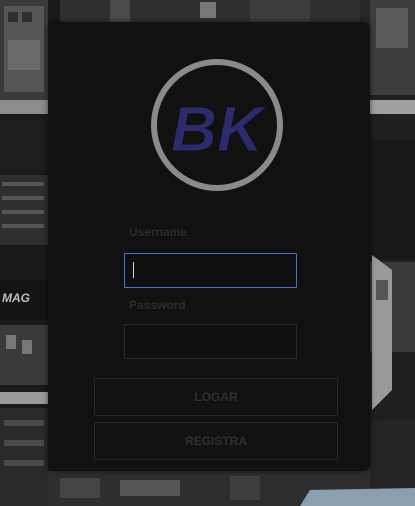 This screenshot has height=506, width=415. What do you see at coordinates (157, 305) in the screenshot?
I see `password-label: Password` at bounding box center [157, 305].